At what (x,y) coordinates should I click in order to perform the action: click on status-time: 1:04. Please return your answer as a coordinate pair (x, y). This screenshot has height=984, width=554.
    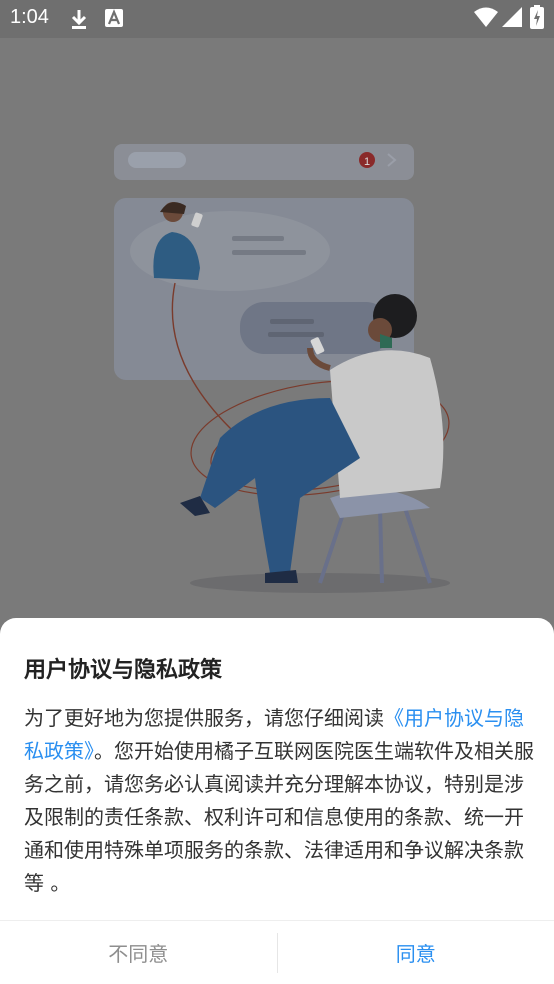
    Looking at the image, I should click on (29, 17).